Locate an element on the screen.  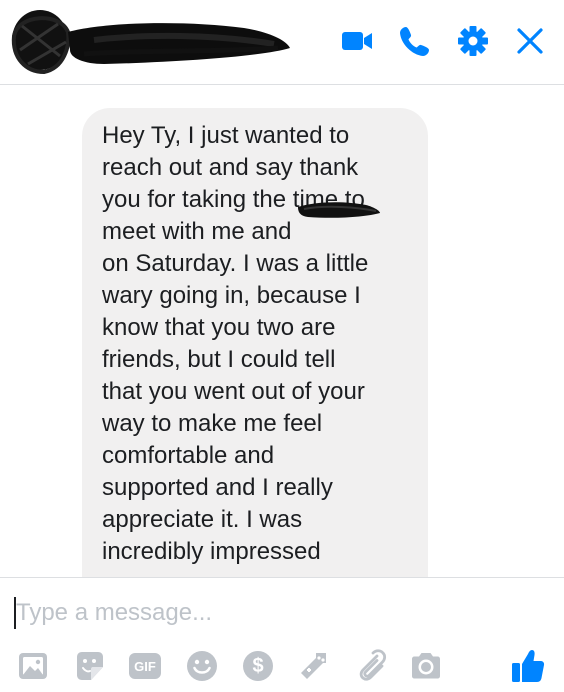
gif-button: GIF is located at coordinates (145, 666).